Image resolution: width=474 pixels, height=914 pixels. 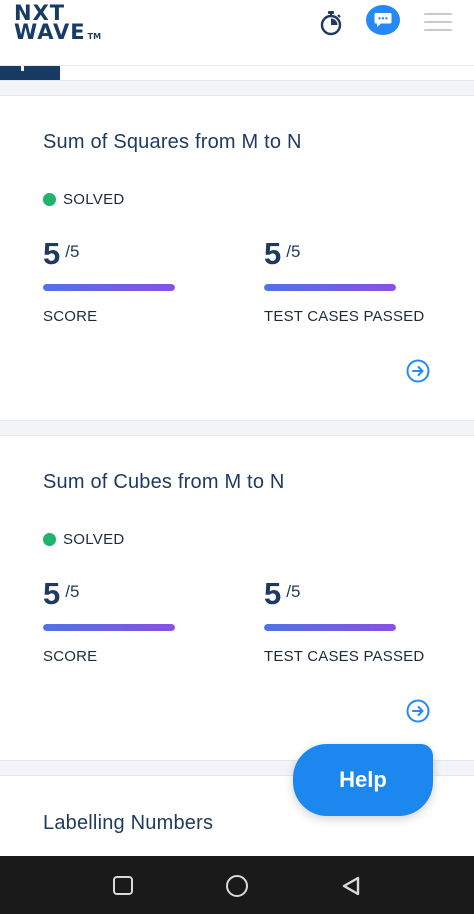 I want to click on help-button: Help, so click(x=363, y=780).